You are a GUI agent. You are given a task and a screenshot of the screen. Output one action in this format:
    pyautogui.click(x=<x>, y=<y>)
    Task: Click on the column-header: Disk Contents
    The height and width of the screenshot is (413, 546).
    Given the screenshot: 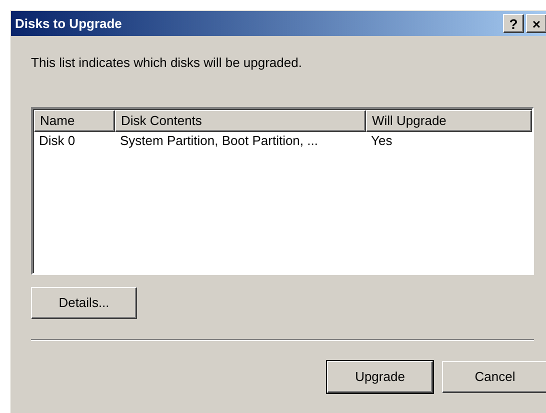 What is the action you would take?
    pyautogui.click(x=240, y=121)
    